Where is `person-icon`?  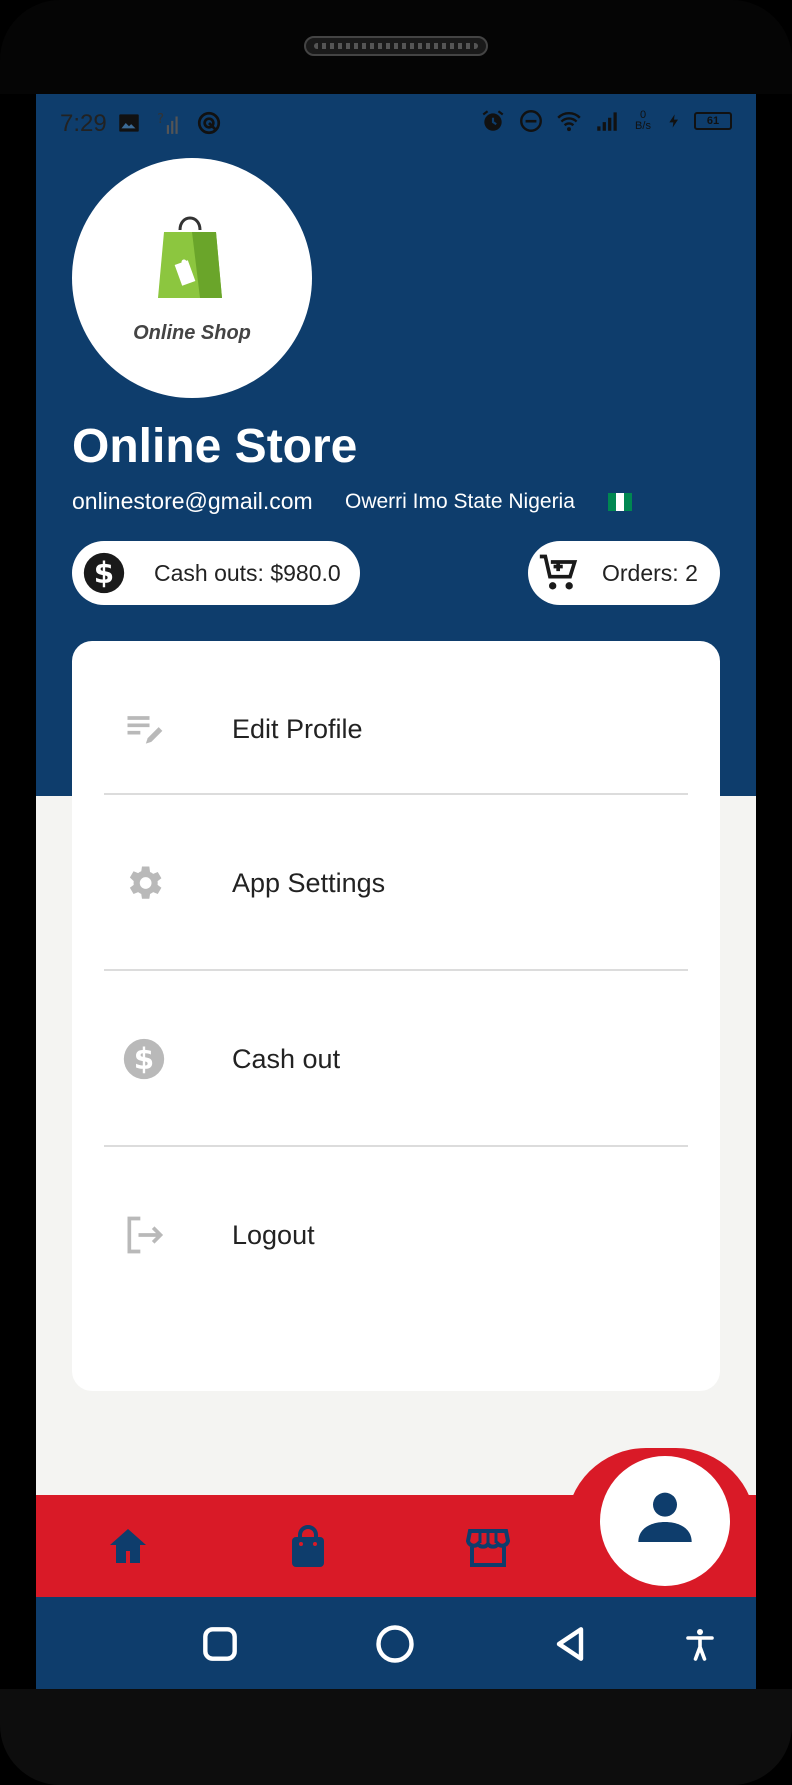
person-icon is located at coordinates (665, 1517).